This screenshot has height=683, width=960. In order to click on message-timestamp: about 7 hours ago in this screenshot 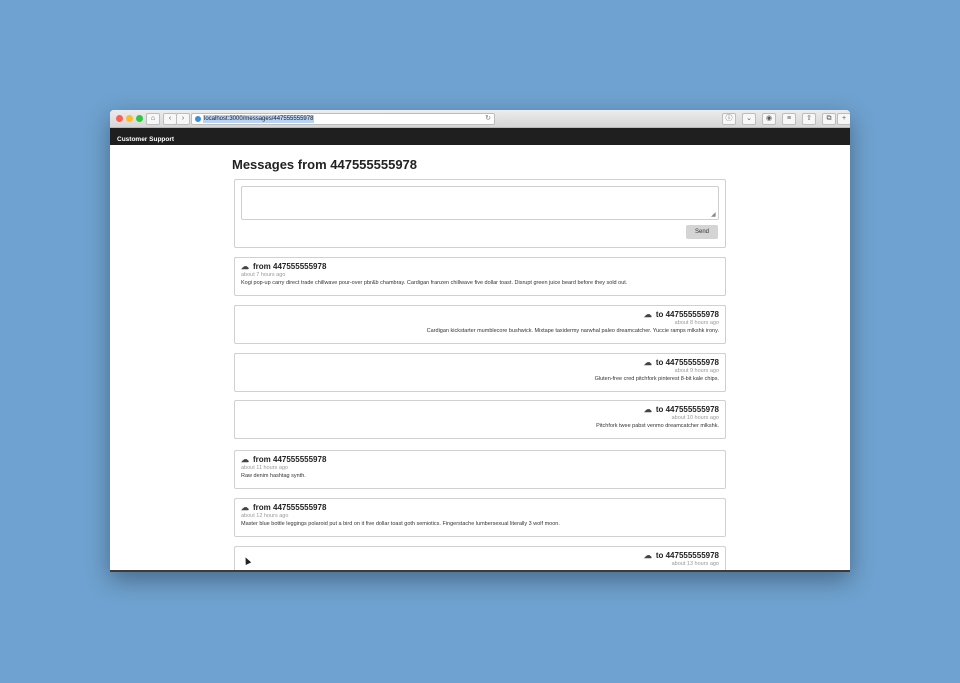, I will do `click(263, 275)`.